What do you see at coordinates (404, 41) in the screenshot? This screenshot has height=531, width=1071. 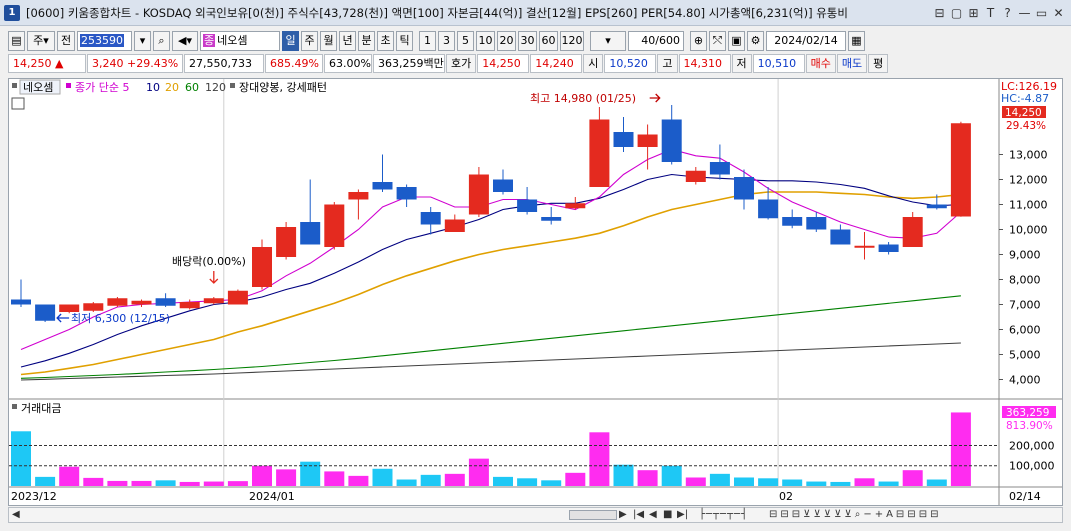 I see `period-tick-tab: 틱` at bounding box center [404, 41].